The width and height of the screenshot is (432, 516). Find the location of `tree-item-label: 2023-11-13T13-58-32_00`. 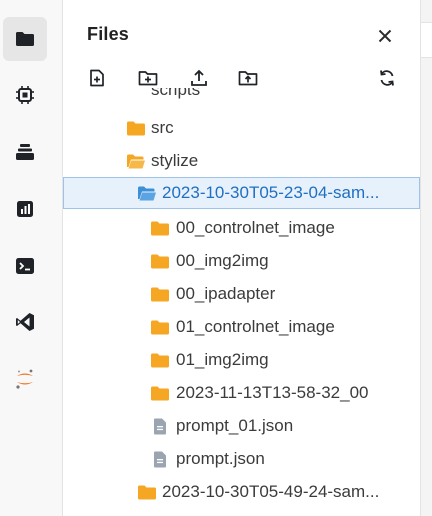

tree-item-label: 2023-11-13T13-58-32_00 is located at coordinates (272, 392).